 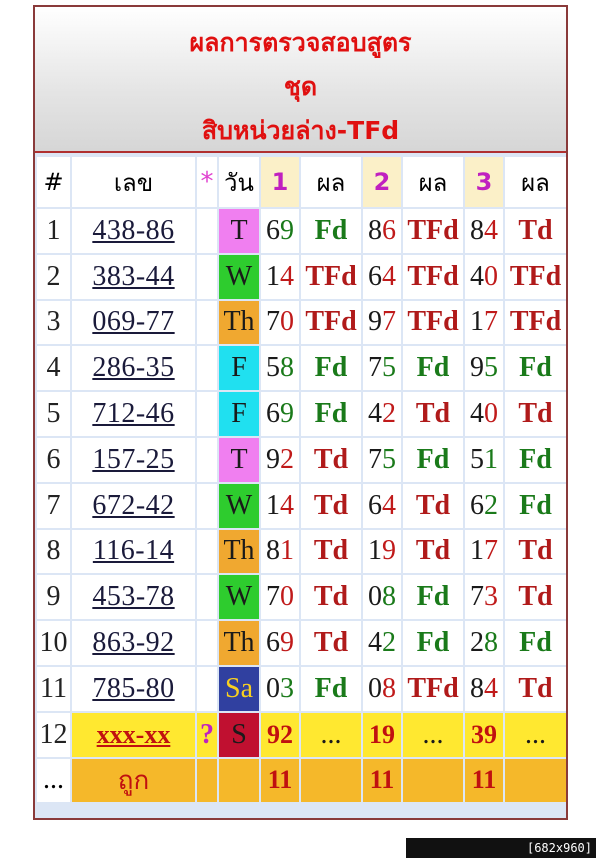 I want to click on set-1-digits: 14, so click(x=280, y=277).